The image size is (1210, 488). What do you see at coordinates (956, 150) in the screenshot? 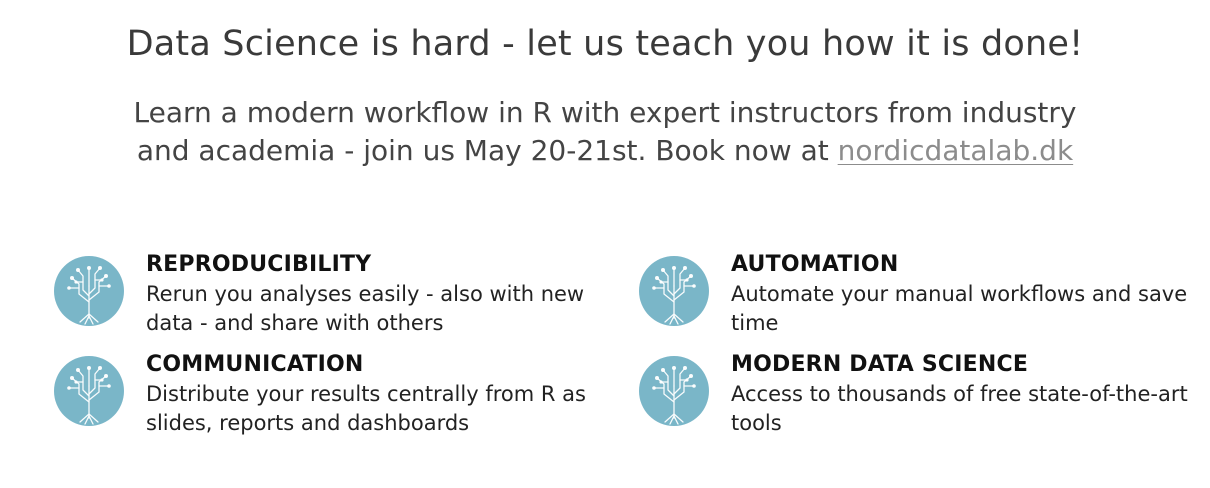
I see `booking-link: nordicdatalab.dk` at bounding box center [956, 150].